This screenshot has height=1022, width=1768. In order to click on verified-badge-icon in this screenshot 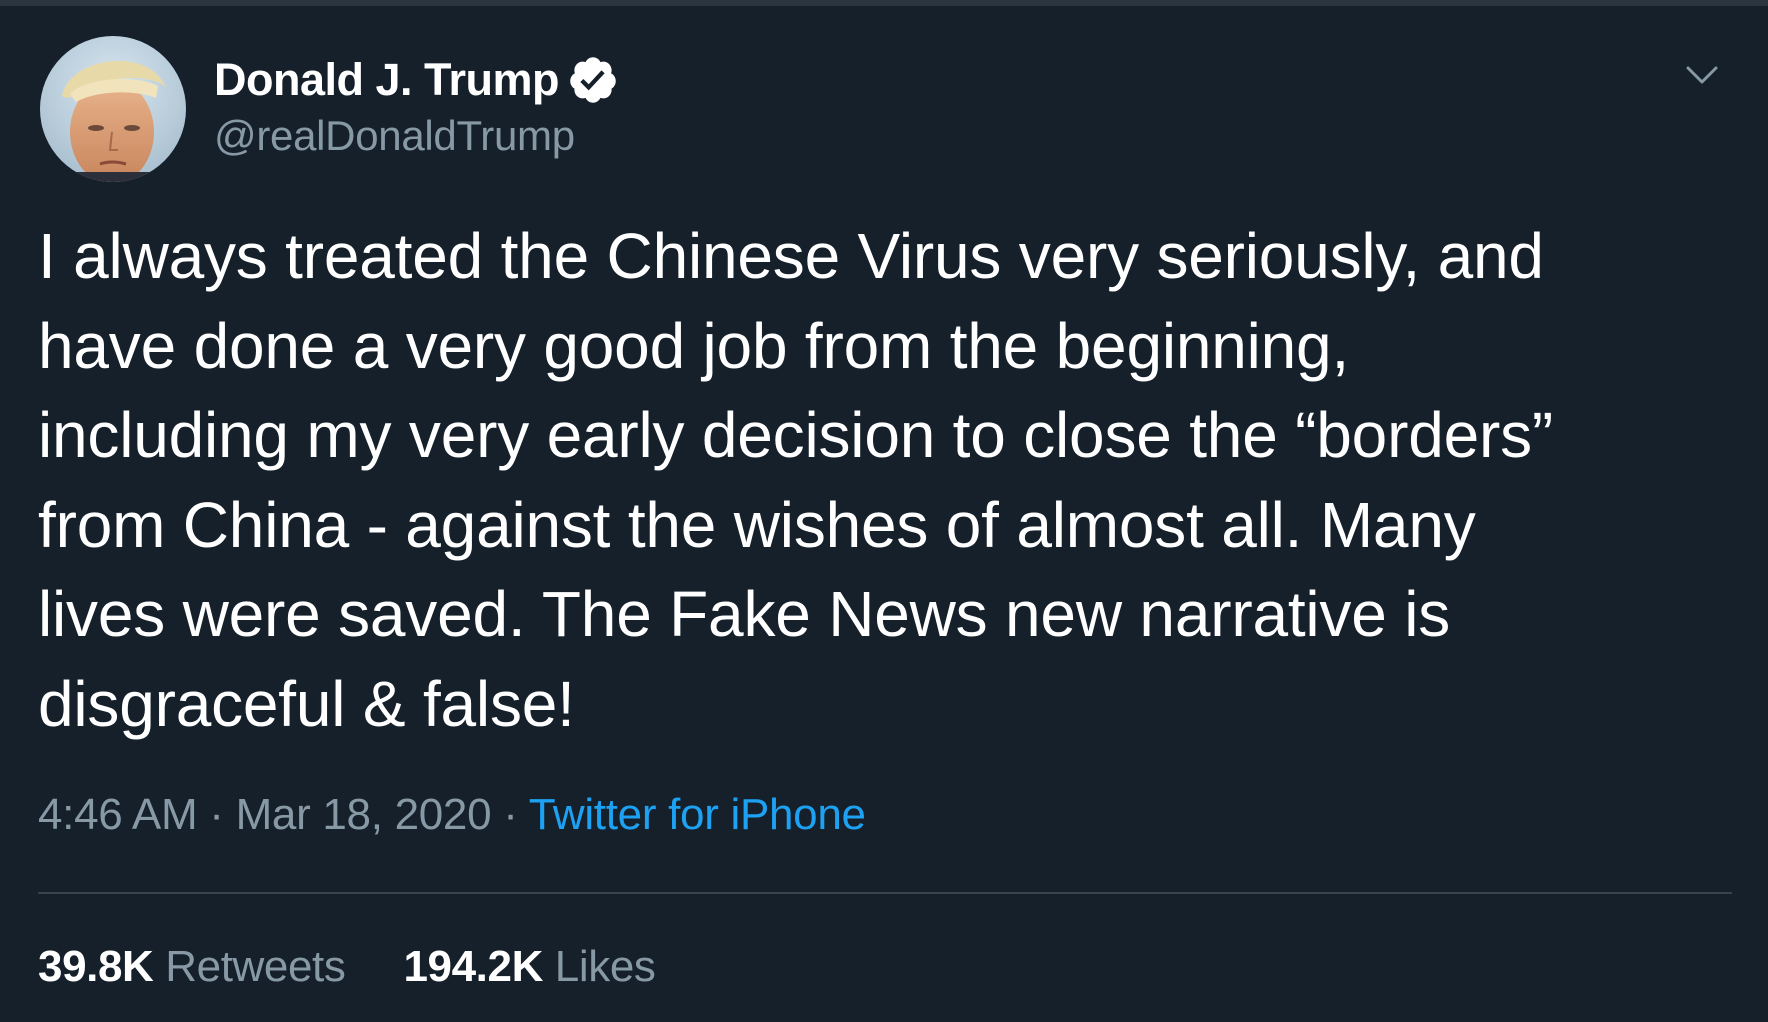, I will do `click(593, 80)`.